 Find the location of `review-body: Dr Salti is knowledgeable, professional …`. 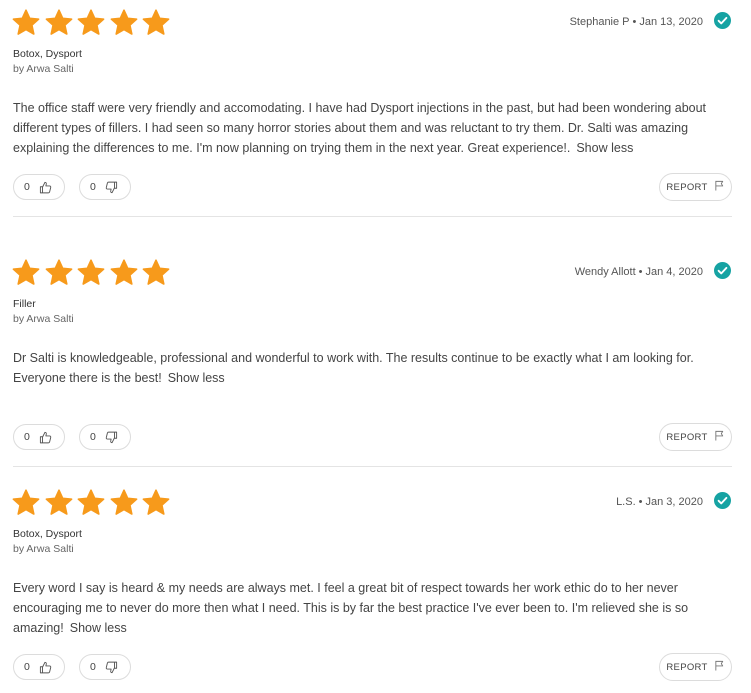

review-body: Dr Salti is knowledgeable, professional … is located at coordinates (353, 368).